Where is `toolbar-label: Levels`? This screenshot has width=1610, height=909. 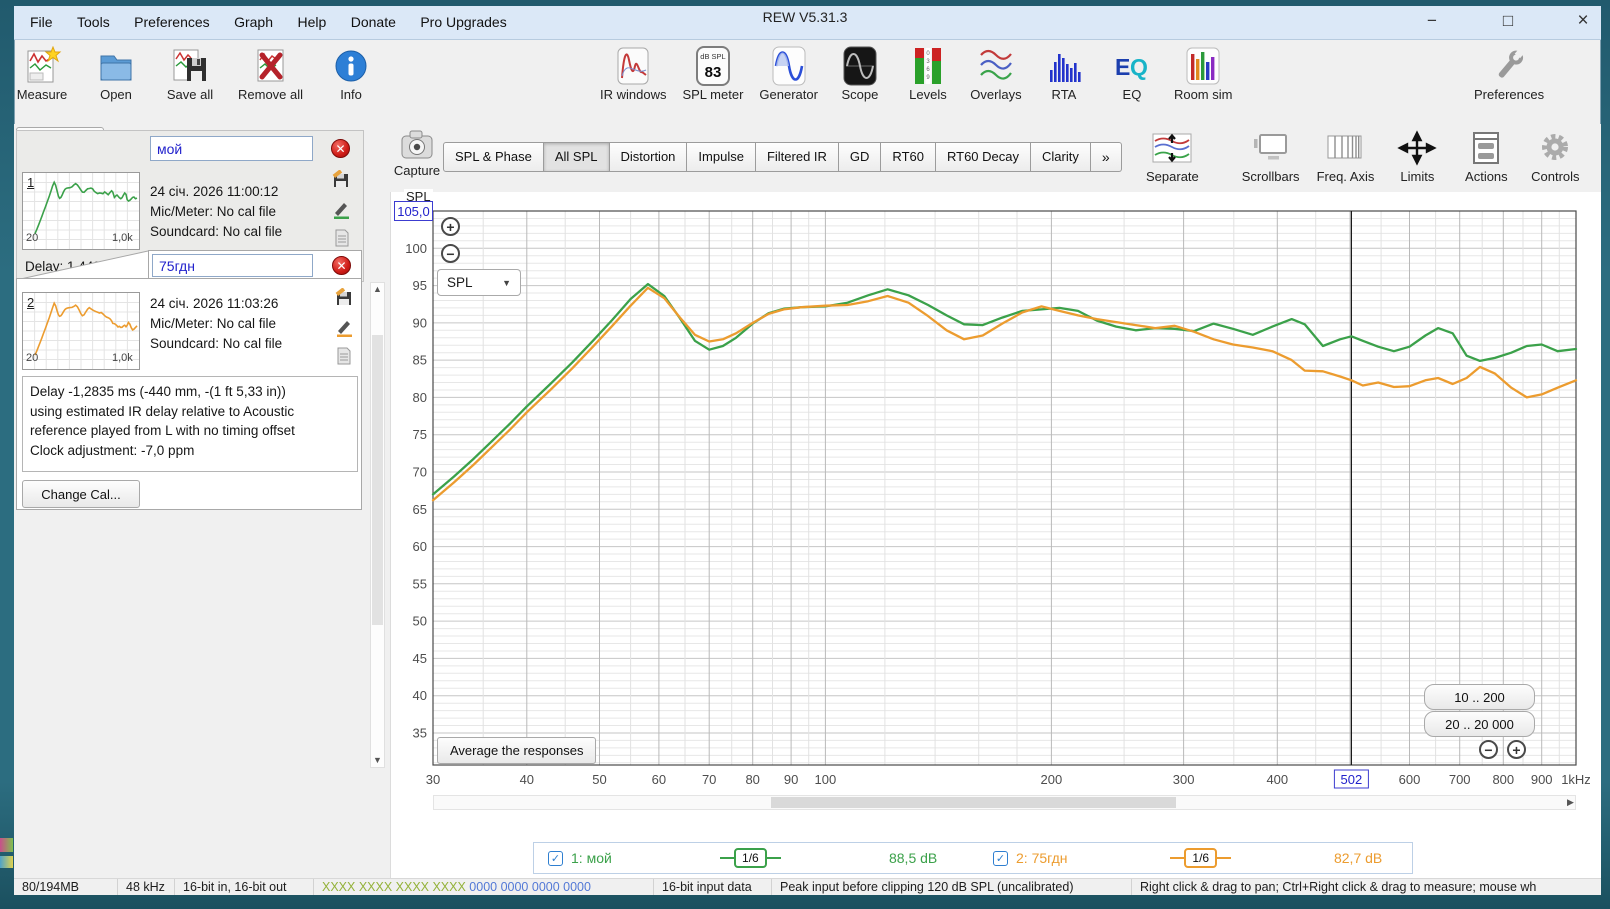 toolbar-label: Levels is located at coordinates (928, 94).